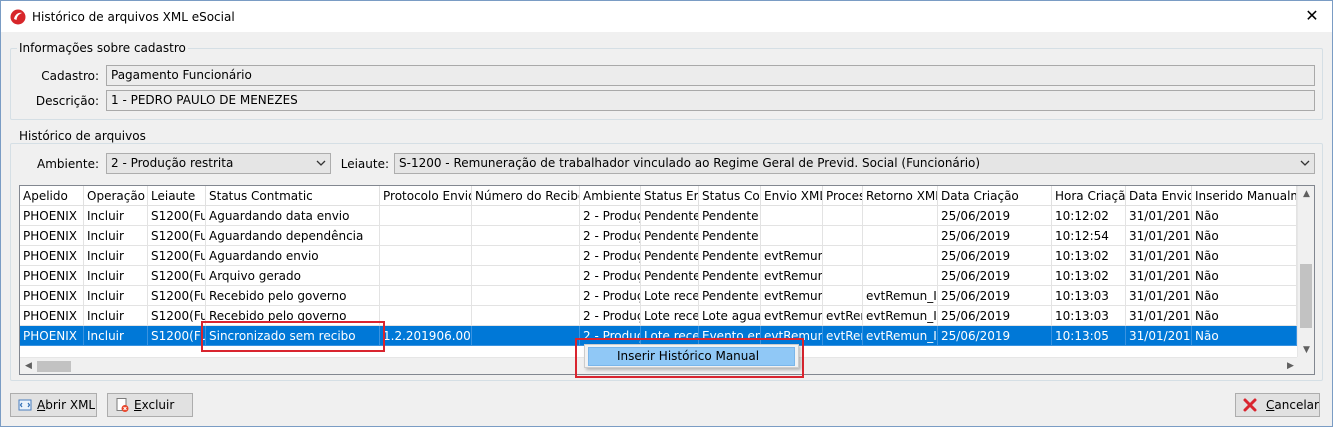 This screenshot has width=1333, height=427. What do you see at coordinates (995, 196) in the screenshot?
I see `column-header: Data Criação` at bounding box center [995, 196].